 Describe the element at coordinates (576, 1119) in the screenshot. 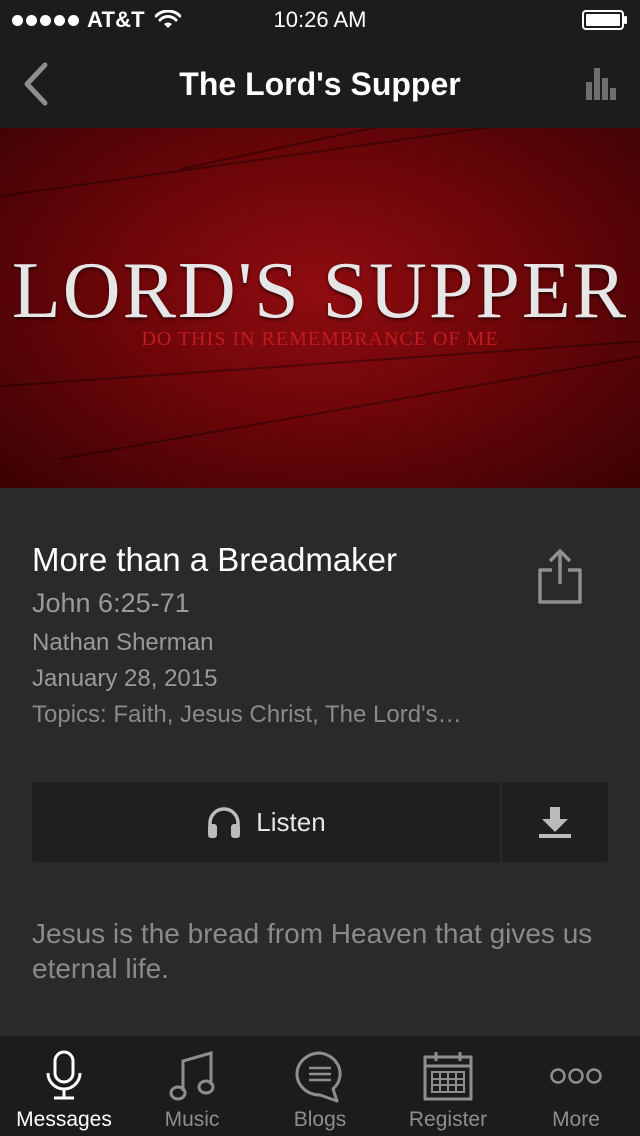

I see `tab-label: More` at that location.